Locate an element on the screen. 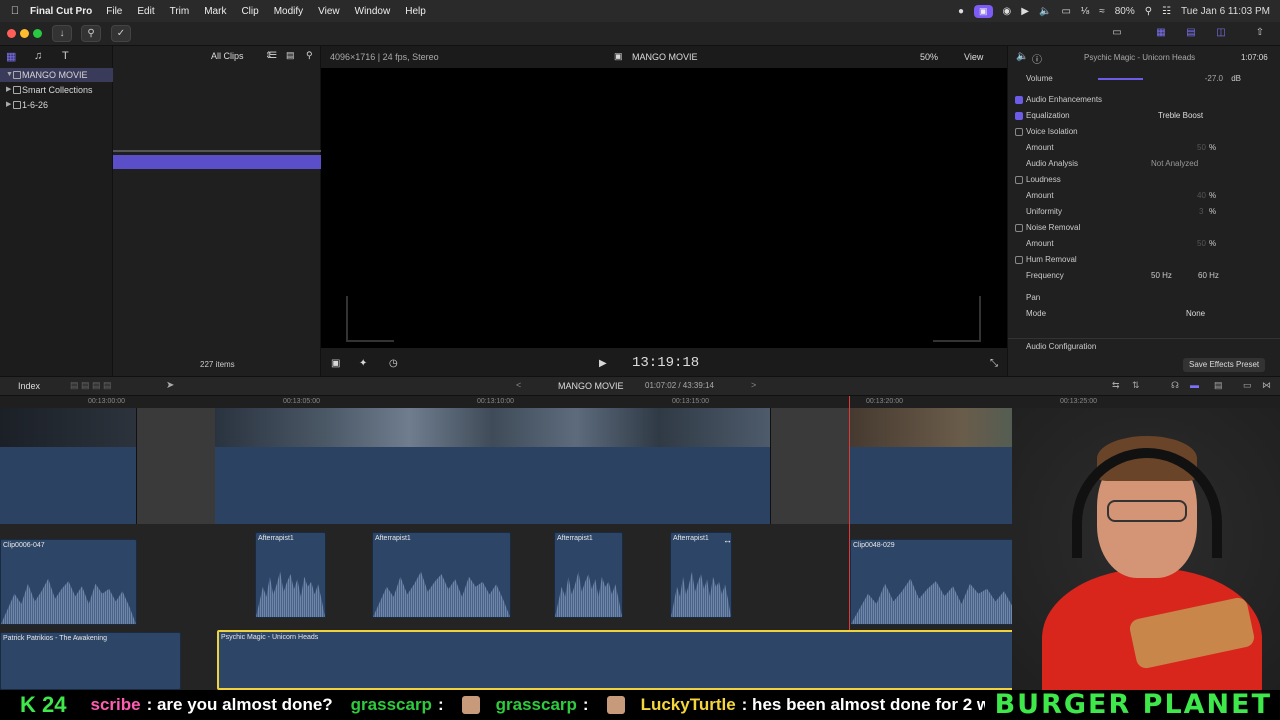 This screenshot has height=720, width=1280. menu-edit: Edit is located at coordinates (145, 11).